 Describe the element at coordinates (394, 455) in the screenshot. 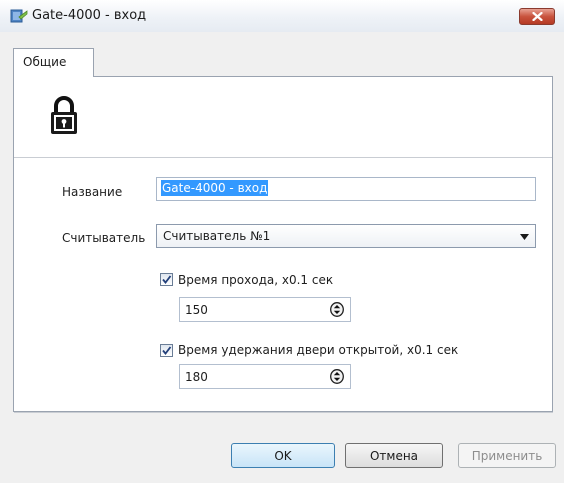

I see `cancel-button: Отмена` at that location.